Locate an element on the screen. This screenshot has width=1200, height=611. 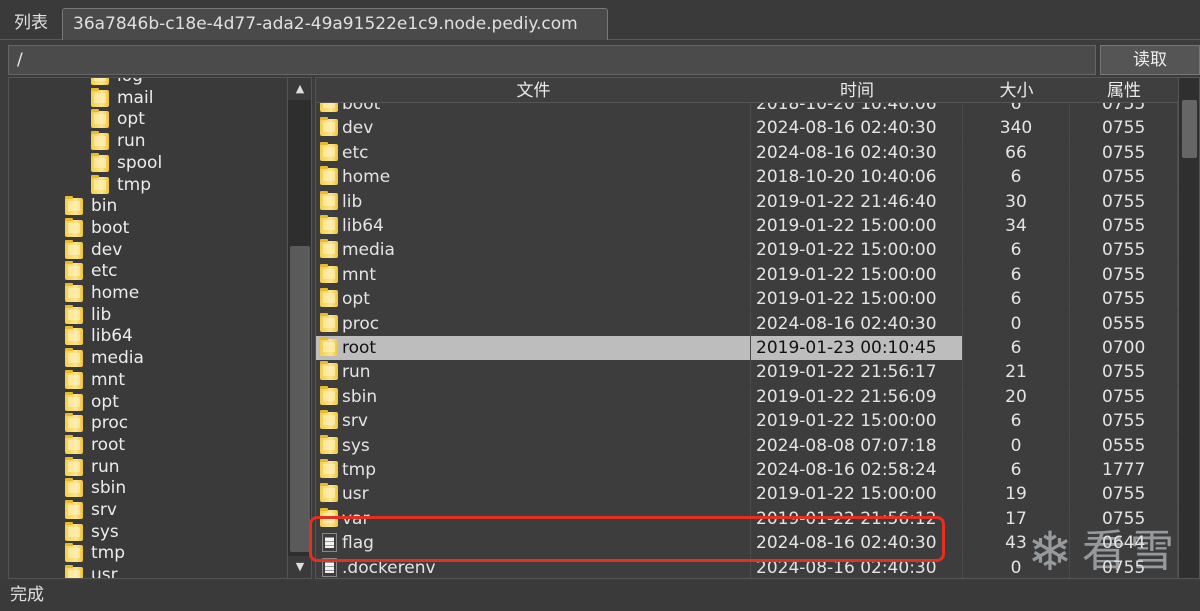
cell-time: 2019-01-22 21:56:17 is located at coordinates (857, 372).